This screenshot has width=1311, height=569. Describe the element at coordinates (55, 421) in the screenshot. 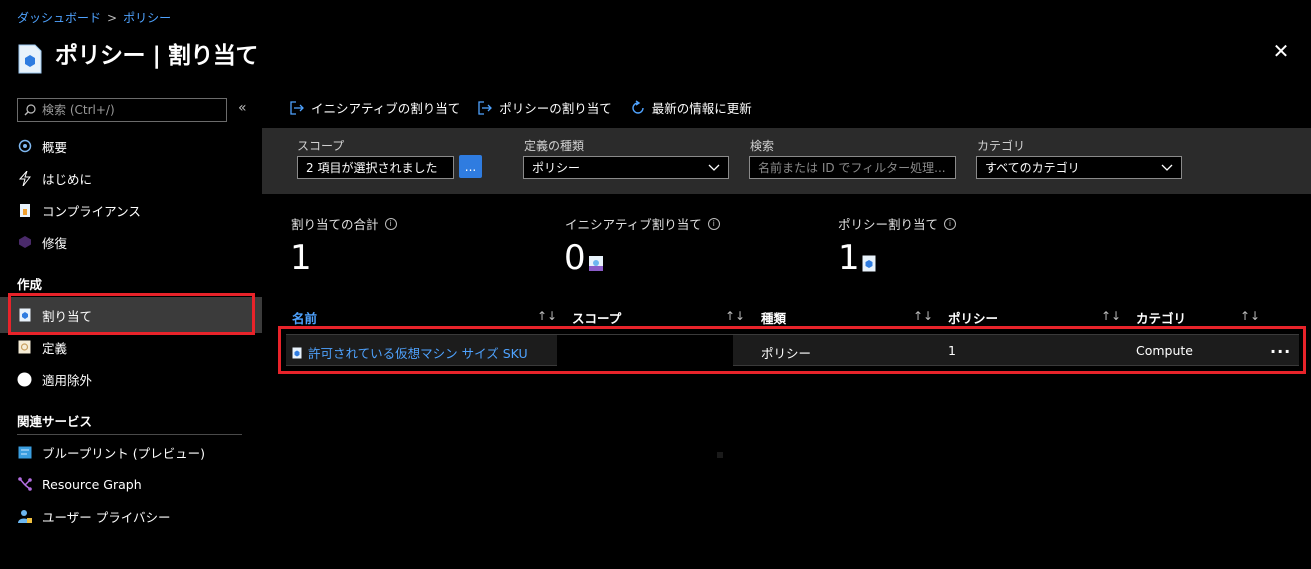

I see `section-related-services: 関連サービス` at that location.